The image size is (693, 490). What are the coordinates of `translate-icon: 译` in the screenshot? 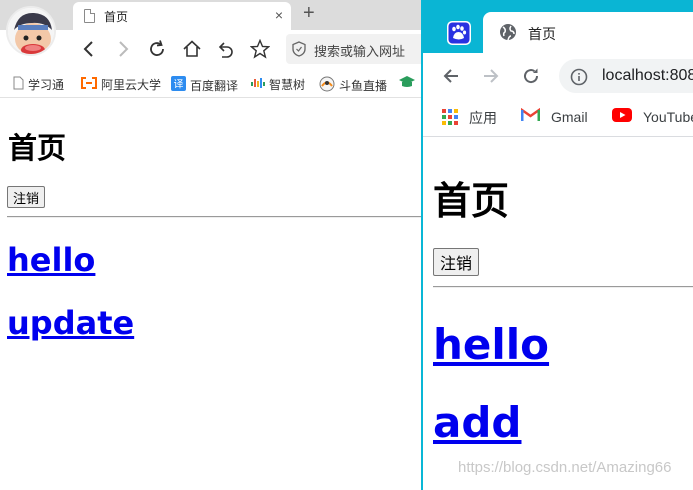 It's located at (178, 85).